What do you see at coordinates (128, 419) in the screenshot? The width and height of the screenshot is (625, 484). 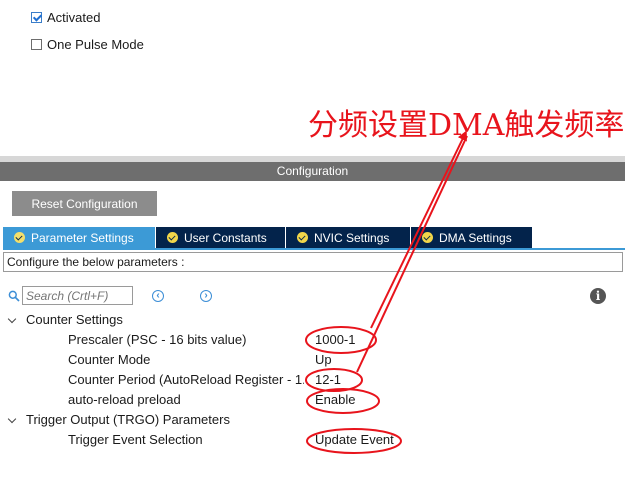 I see `group-label: Trigger Output (TRGO) Parameters` at bounding box center [128, 419].